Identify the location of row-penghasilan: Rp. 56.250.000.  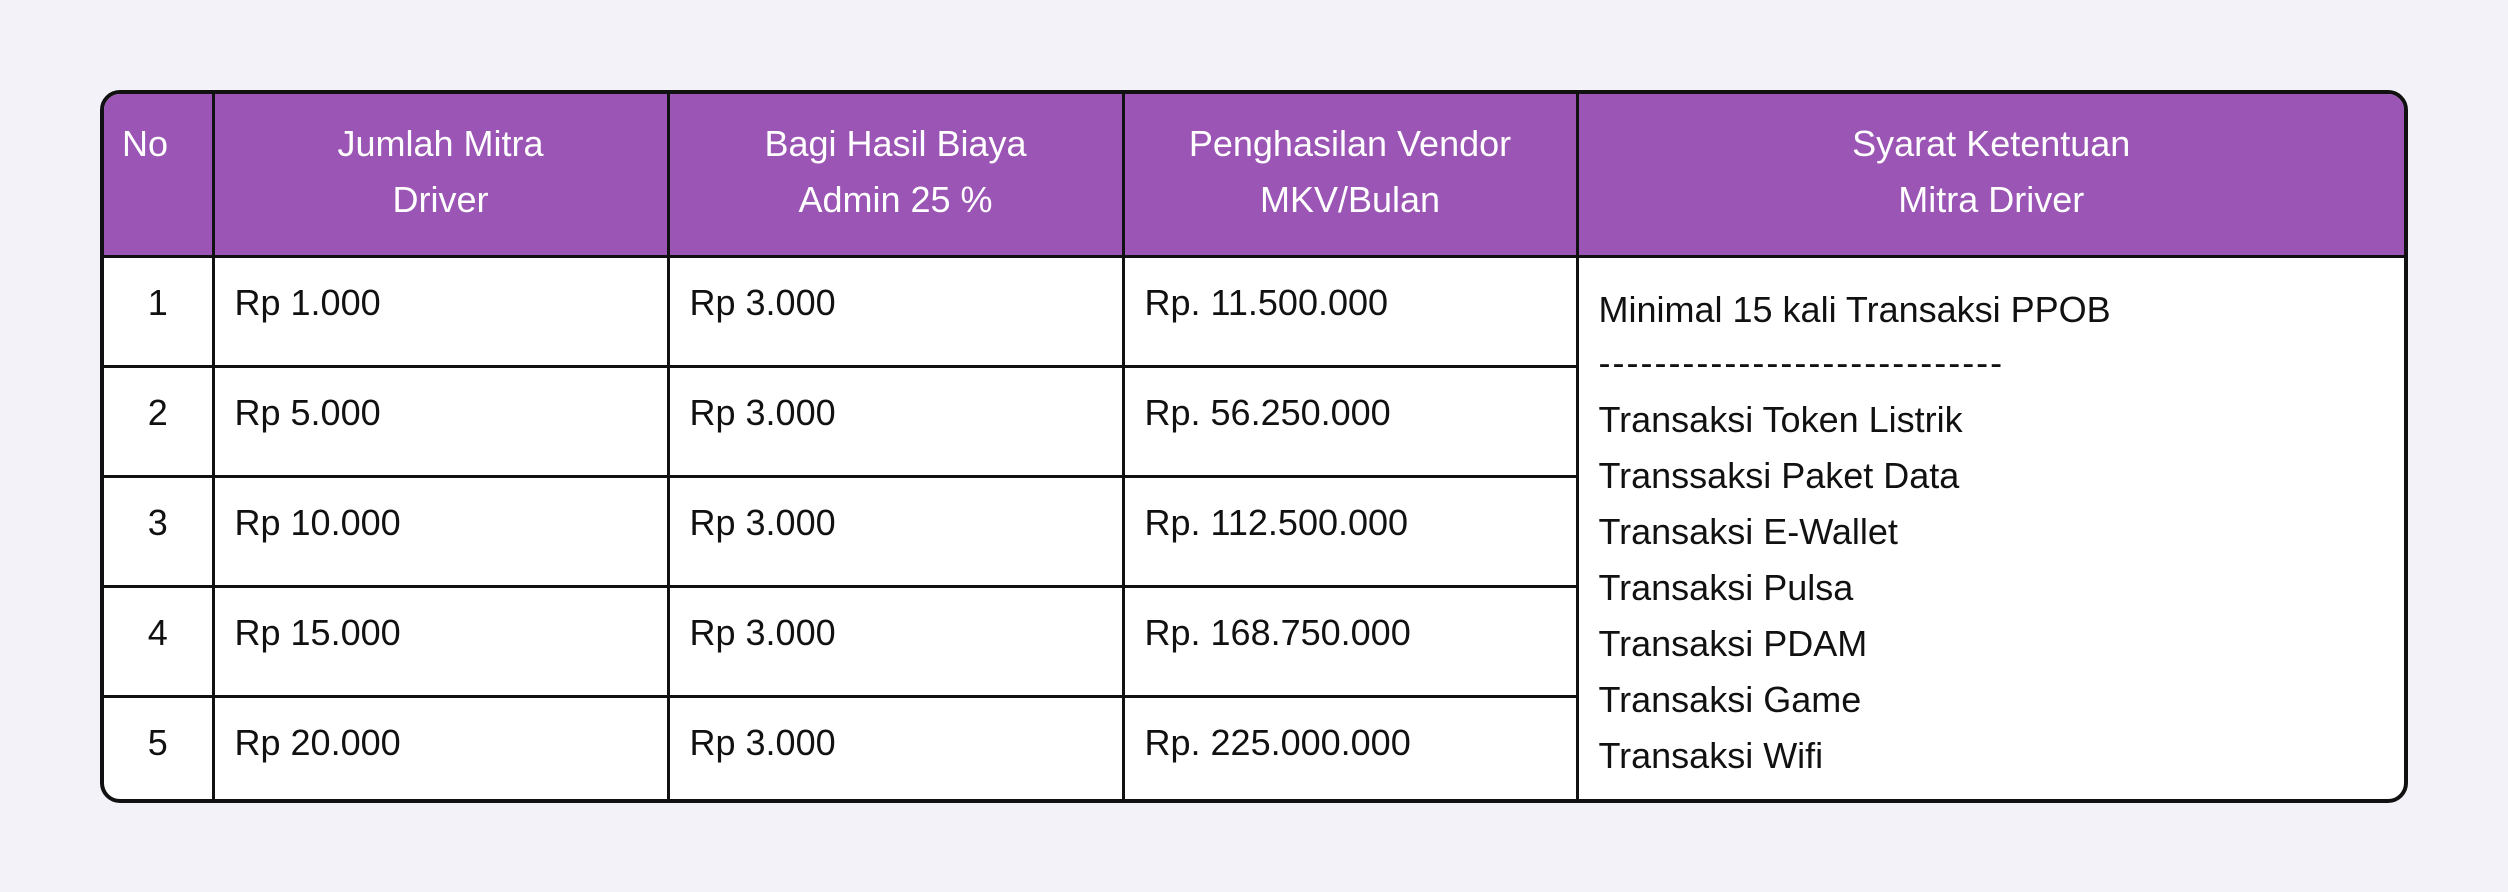
(1349, 421).